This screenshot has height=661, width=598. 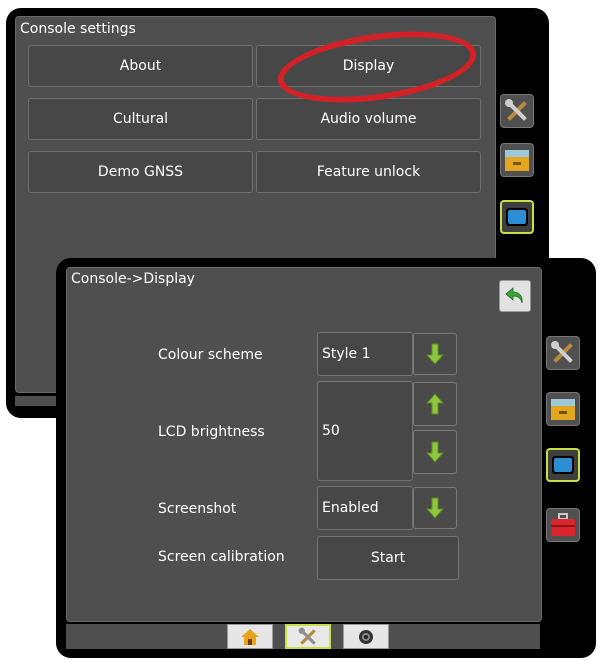 I want to click on camera-icon, so click(x=366, y=636).